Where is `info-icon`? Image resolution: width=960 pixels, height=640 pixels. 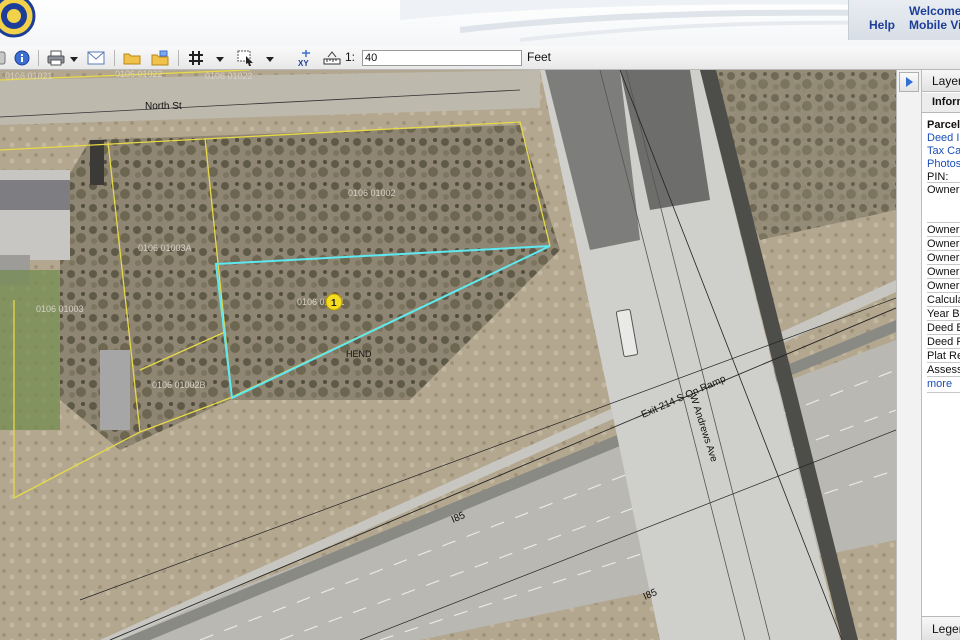
info-icon is located at coordinates (22, 58).